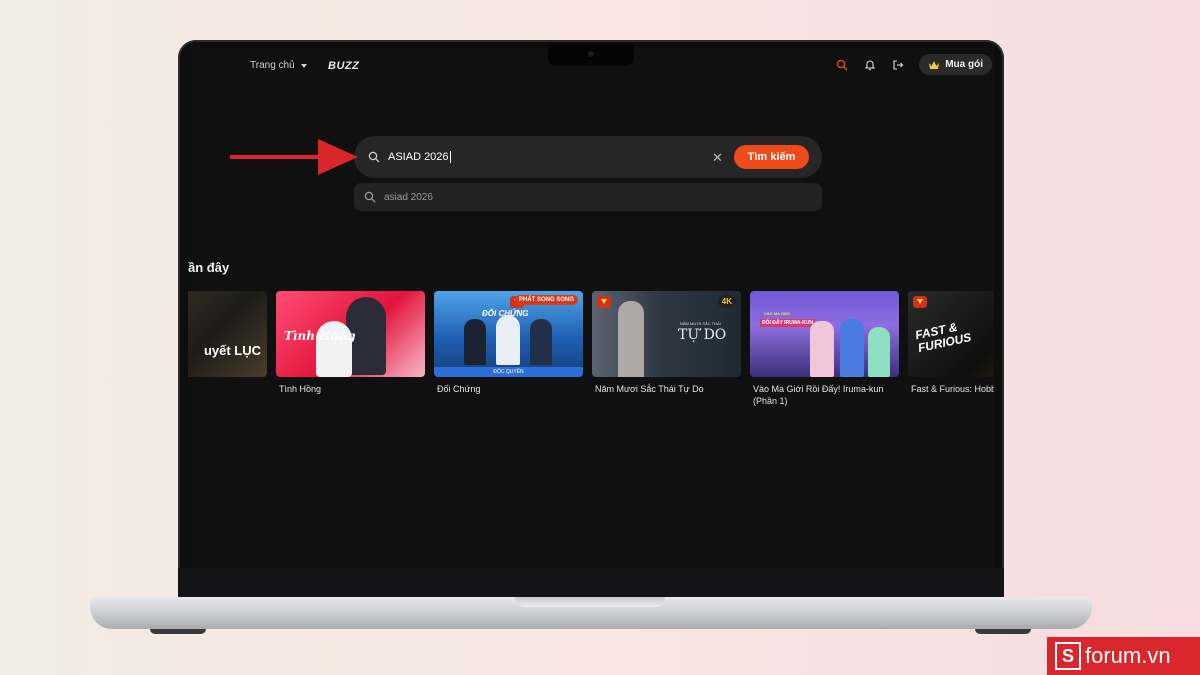 The width and height of the screenshot is (1200, 675). I want to click on recent-card: Tình Hồng Tình Hồng, so click(350, 343).